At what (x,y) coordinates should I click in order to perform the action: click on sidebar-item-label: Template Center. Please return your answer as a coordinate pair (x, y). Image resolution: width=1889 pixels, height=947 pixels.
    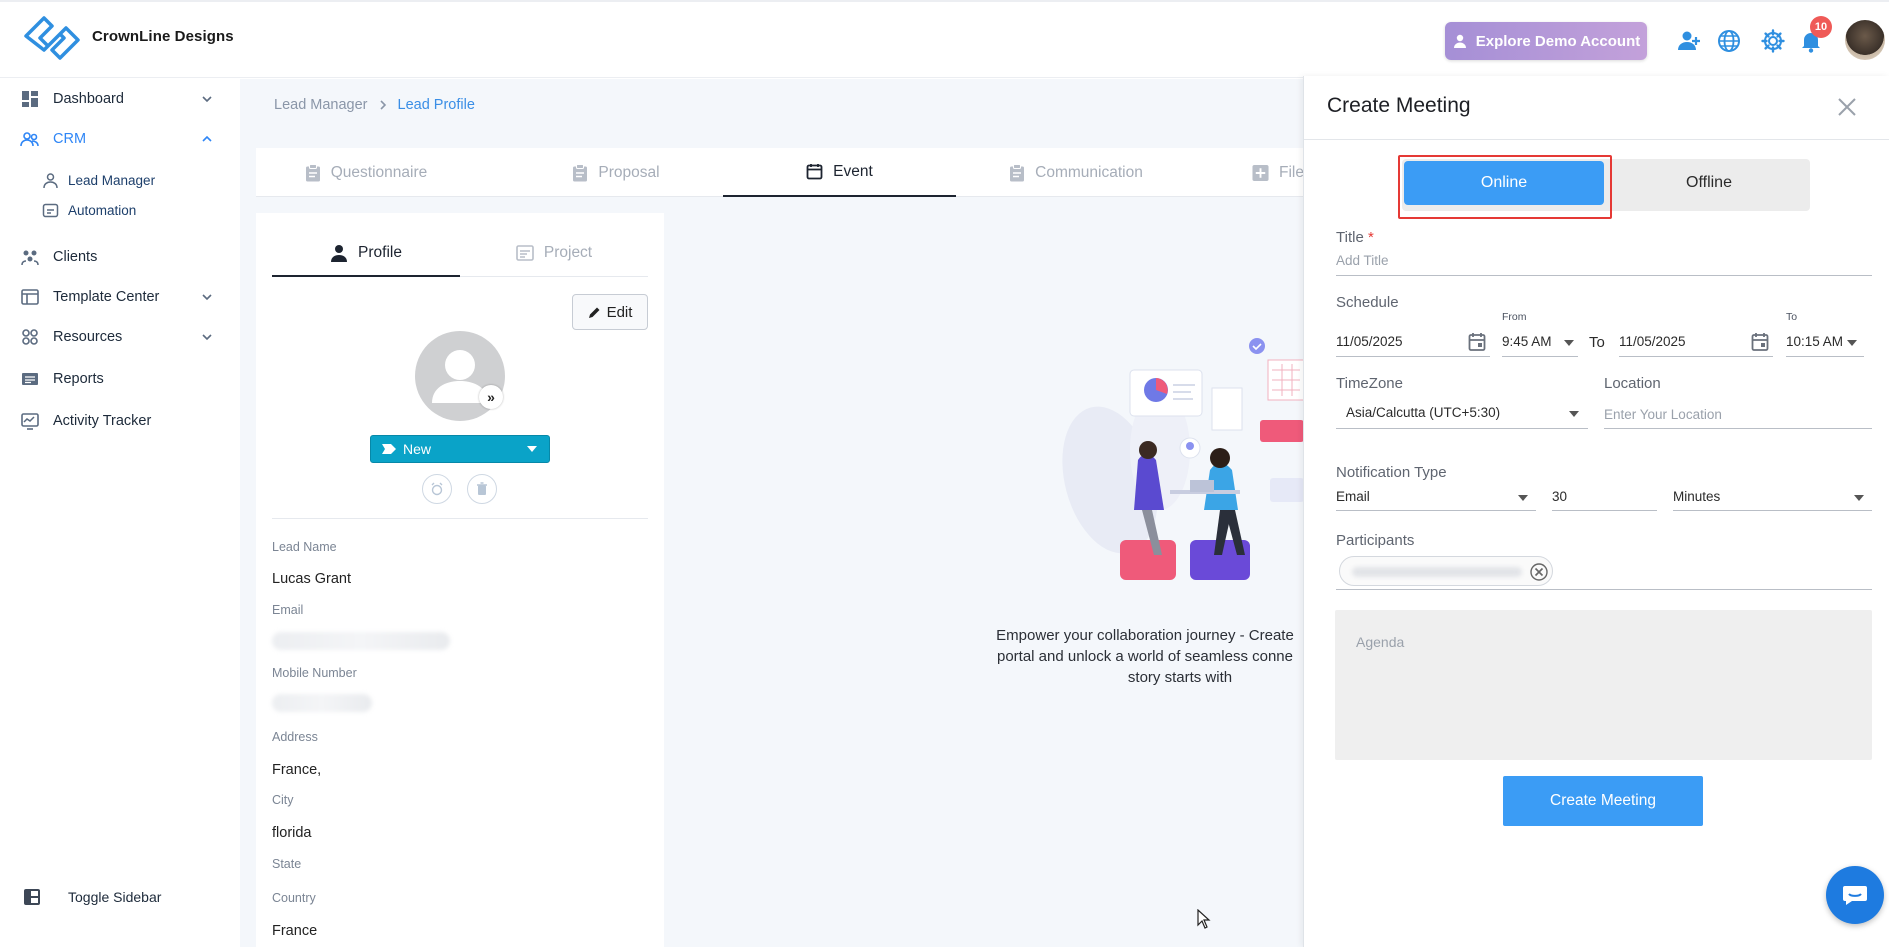
    Looking at the image, I should click on (106, 297).